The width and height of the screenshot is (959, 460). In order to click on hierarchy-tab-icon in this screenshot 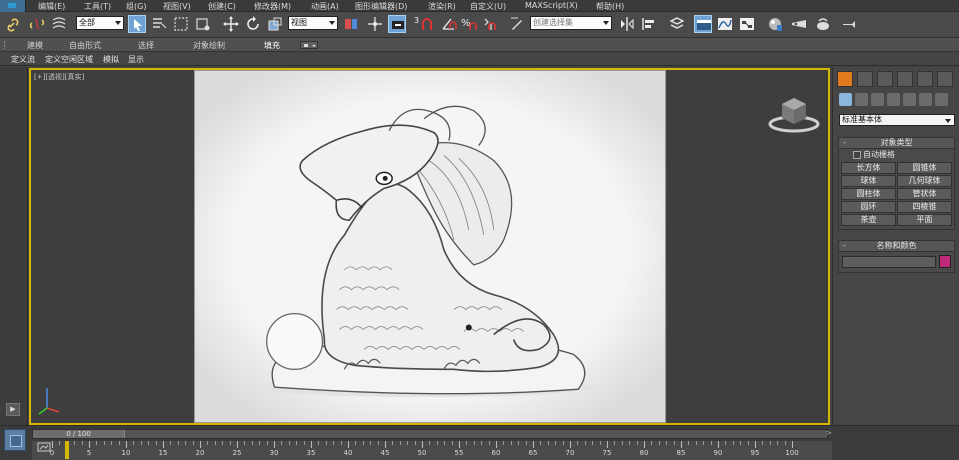, I will do `click(885, 79)`.